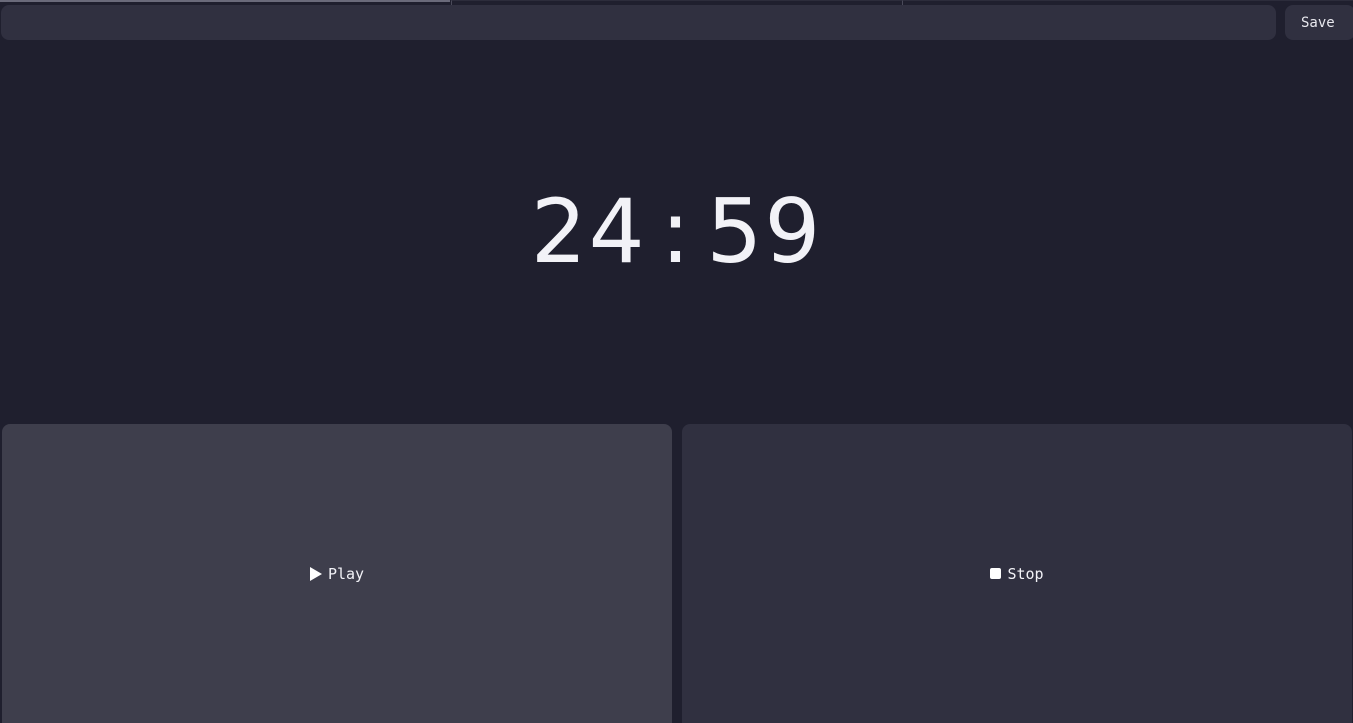 The height and width of the screenshot is (723, 1353). Describe the element at coordinates (996, 573) in the screenshot. I see `stop-icon` at that location.